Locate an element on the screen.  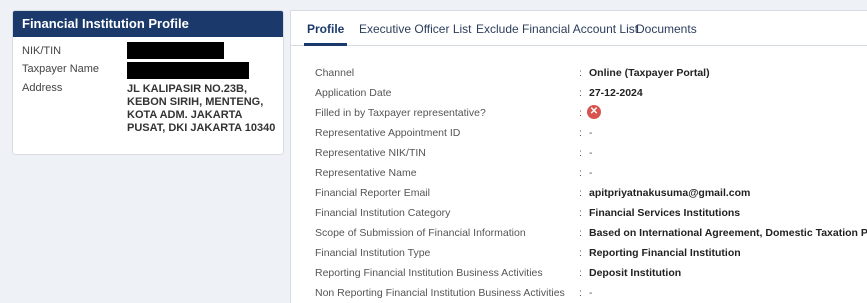
address-label: Address is located at coordinates (42, 88).